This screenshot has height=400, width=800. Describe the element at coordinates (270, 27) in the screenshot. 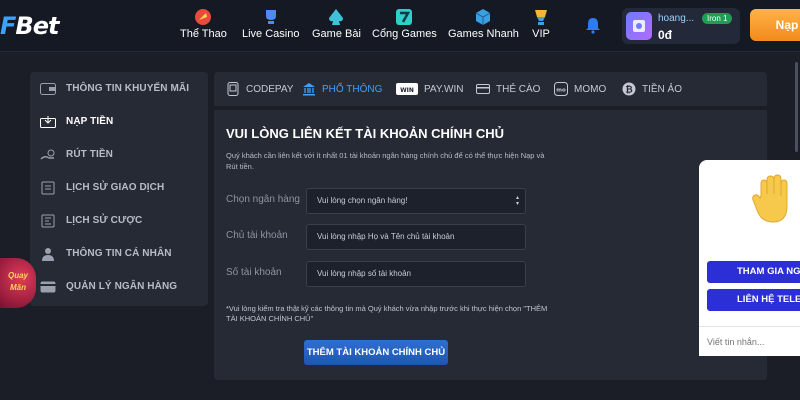

I see `nav-item-live-casino: Live Casino` at that location.